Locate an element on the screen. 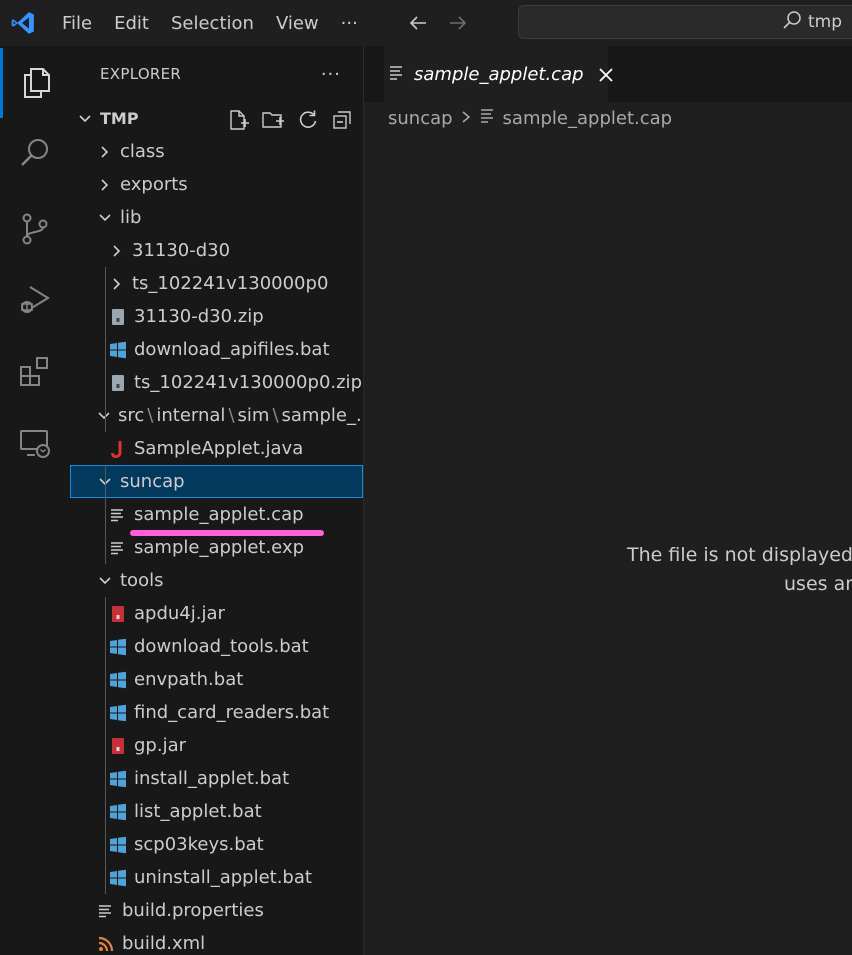 This screenshot has height=955, width=852. menu-selection: Selection is located at coordinates (212, 23).